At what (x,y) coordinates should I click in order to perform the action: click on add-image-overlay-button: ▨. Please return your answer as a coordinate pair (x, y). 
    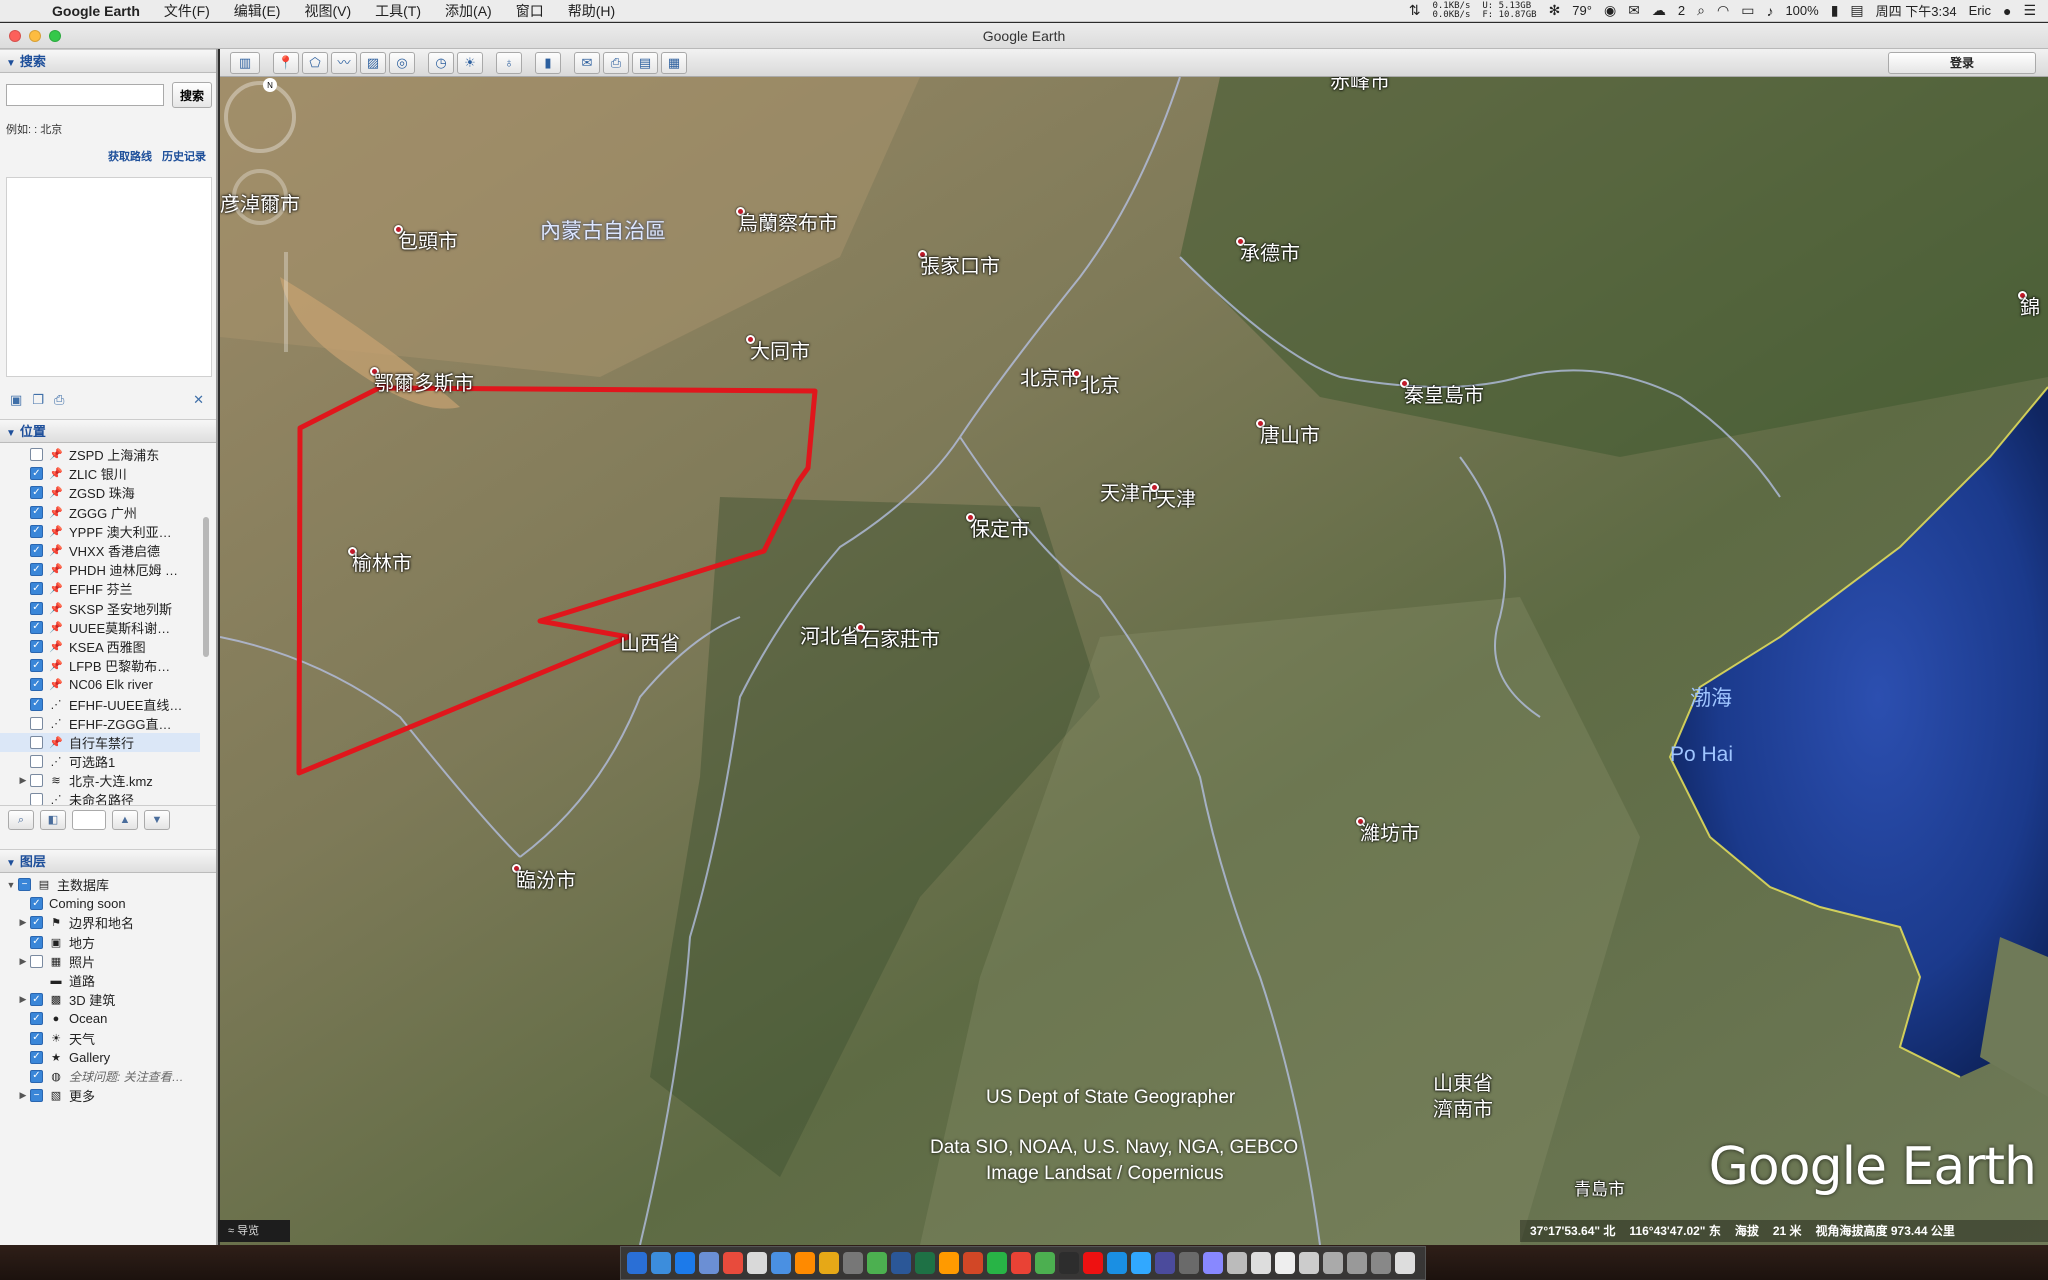
    Looking at the image, I should click on (373, 62).